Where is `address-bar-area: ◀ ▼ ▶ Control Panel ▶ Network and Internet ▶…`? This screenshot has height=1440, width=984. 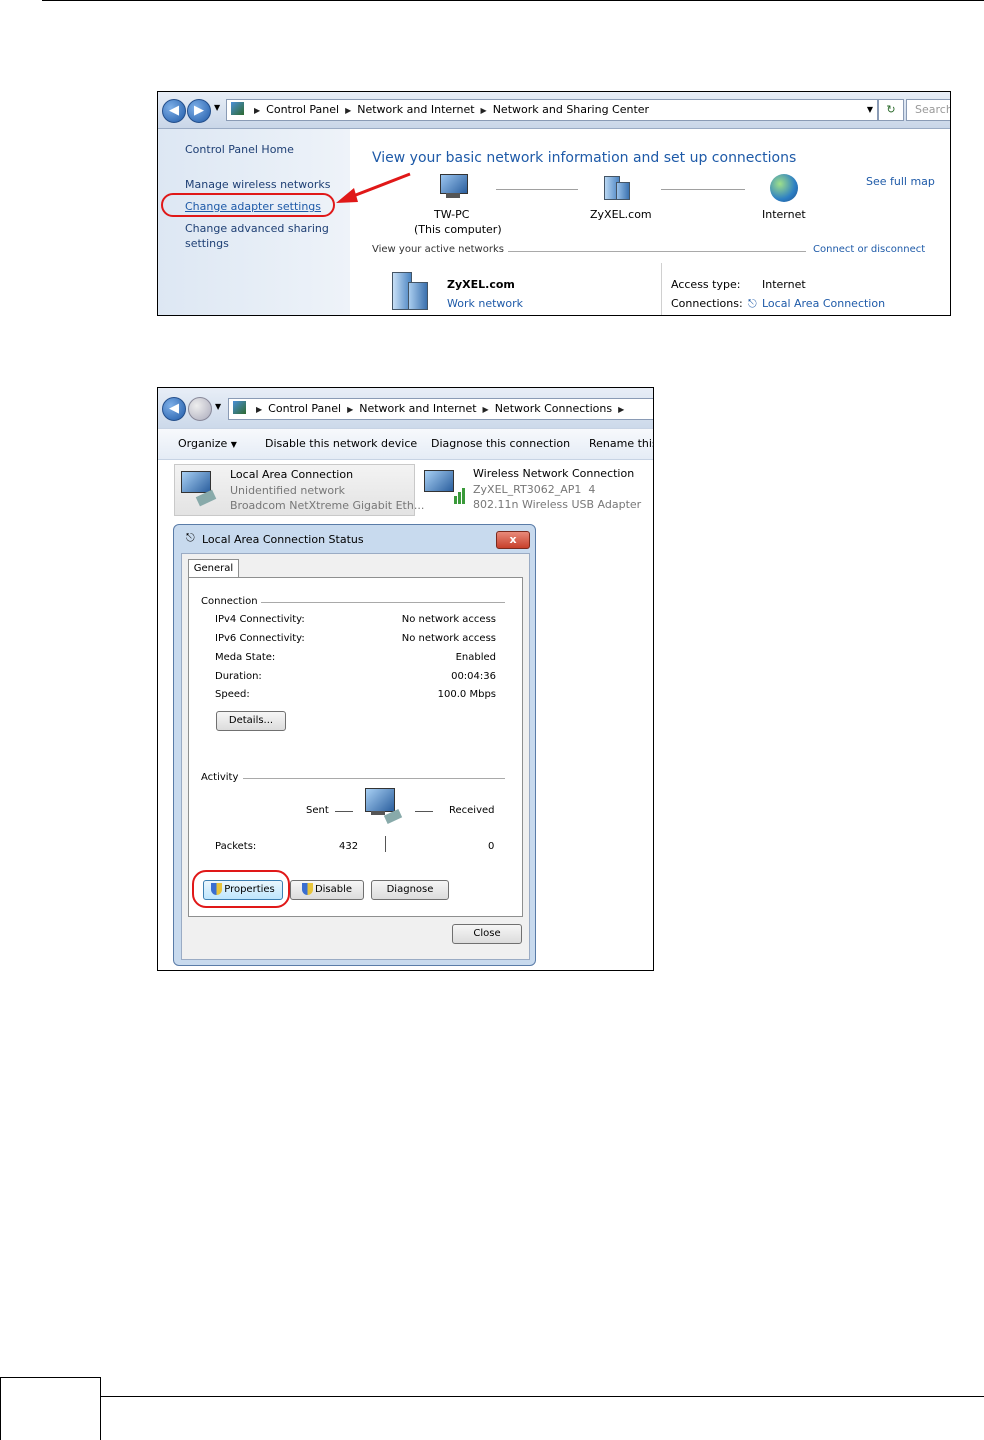
address-bar-area: ◀ ▼ ▶ Control Panel ▶ Network and Internet ▶… is located at coordinates (405, 408).